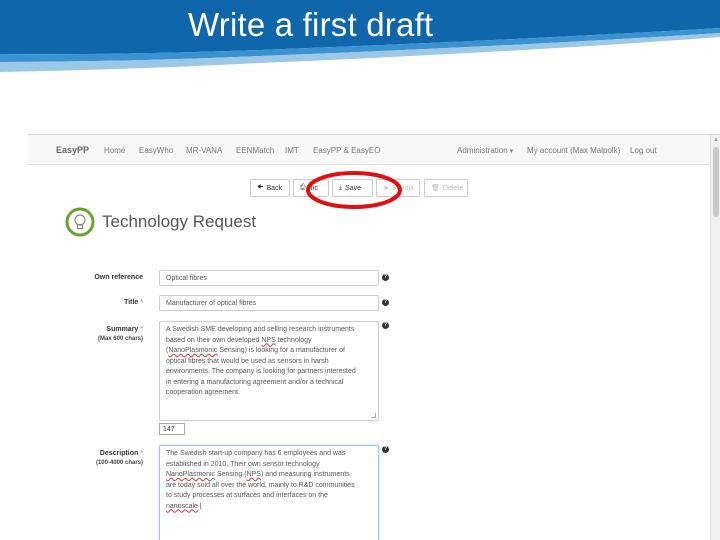  Describe the element at coordinates (156, 150) in the screenshot. I see `nav-easywho: EasyWho` at that location.